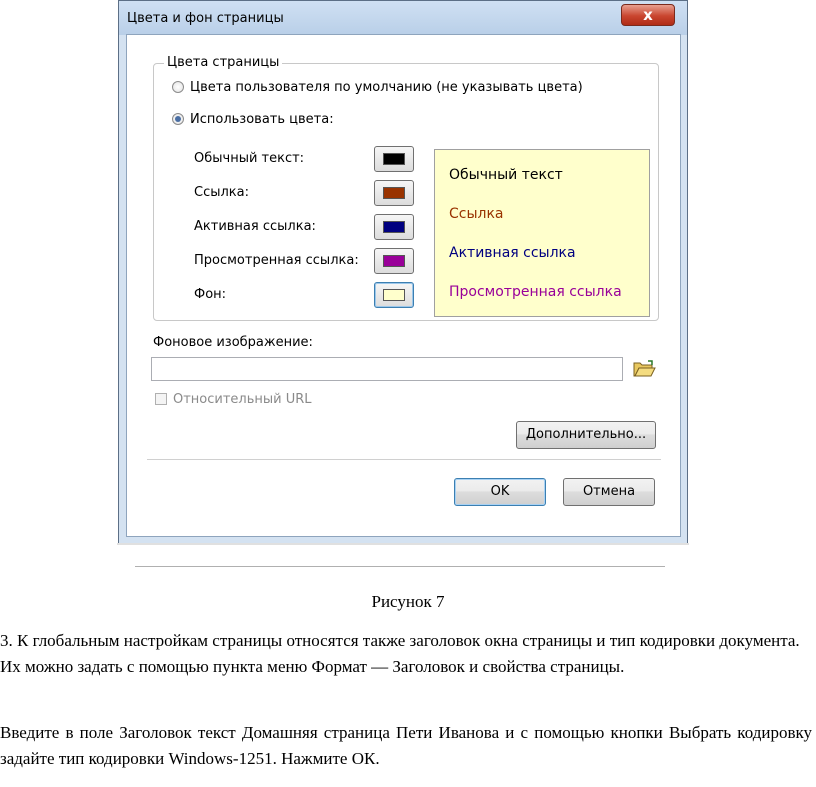  Describe the element at coordinates (644, 369) in the screenshot. I see `folder-open-icon` at that location.